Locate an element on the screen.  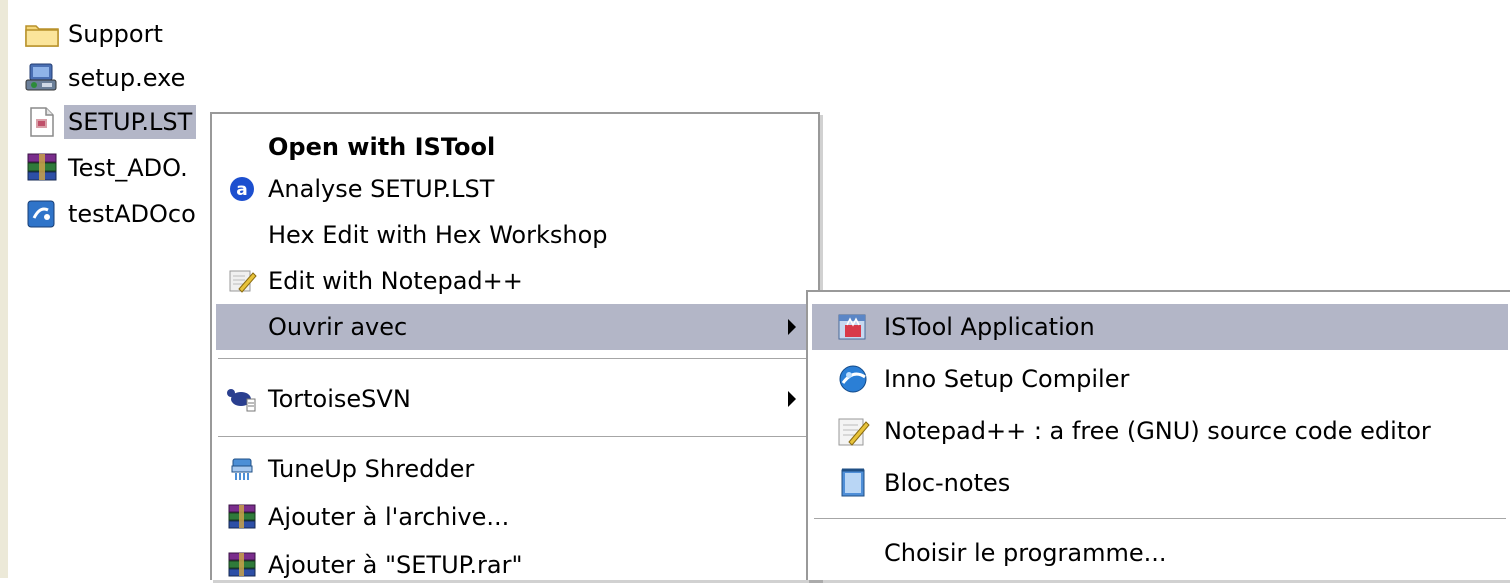
file-item-setup-lst: SETUP.LST is located at coordinates (108, 122).